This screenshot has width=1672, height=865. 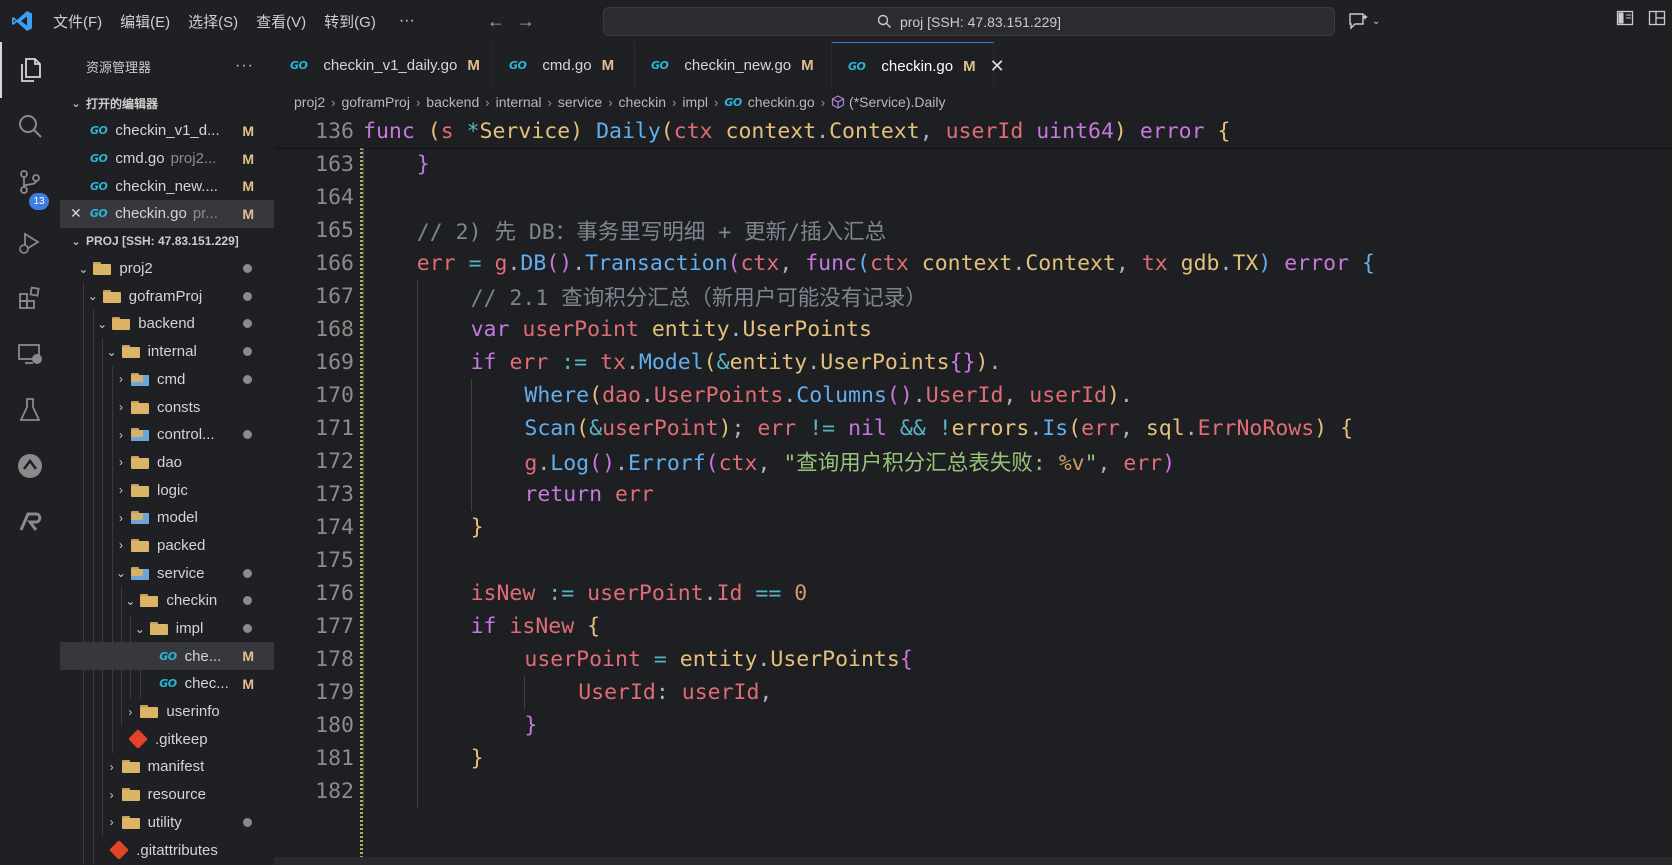 What do you see at coordinates (244, 66) in the screenshot?
I see `explorer-more-button: ···` at bounding box center [244, 66].